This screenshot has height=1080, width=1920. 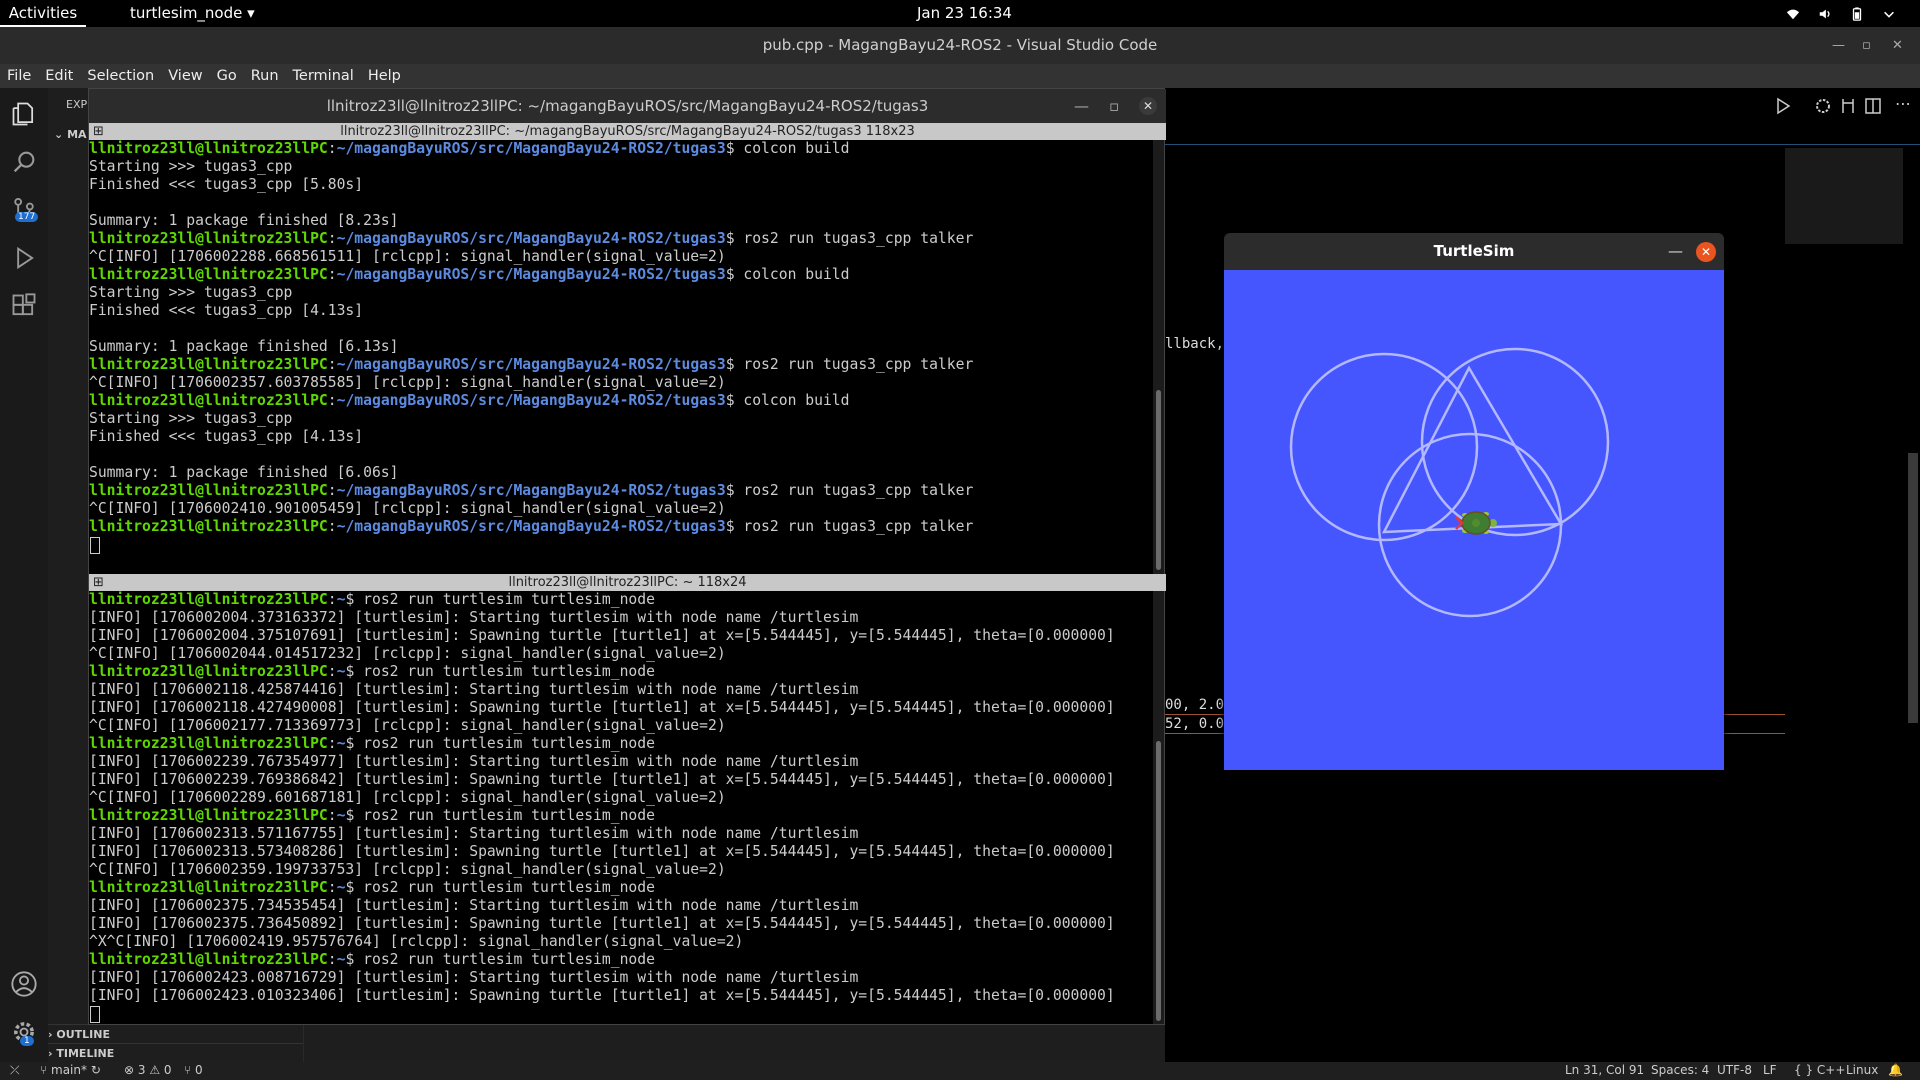 What do you see at coordinates (1862, 1070) in the screenshot?
I see `platform: Linux` at bounding box center [1862, 1070].